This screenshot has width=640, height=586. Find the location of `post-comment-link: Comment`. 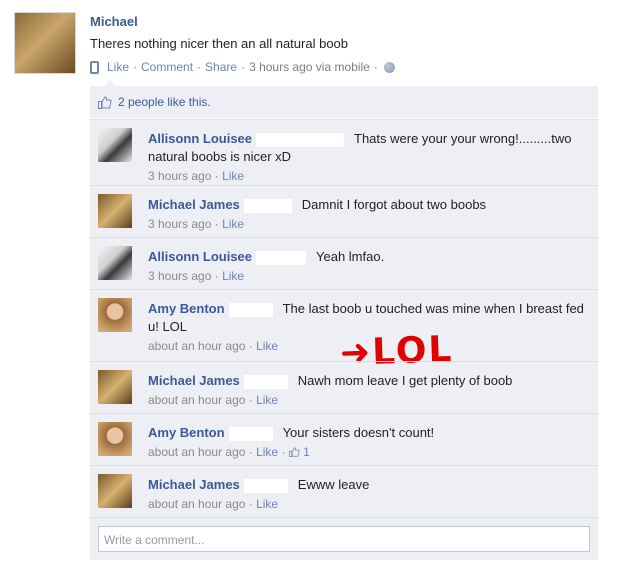

post-comment-link: Comment is located at coordinates (167, 67).